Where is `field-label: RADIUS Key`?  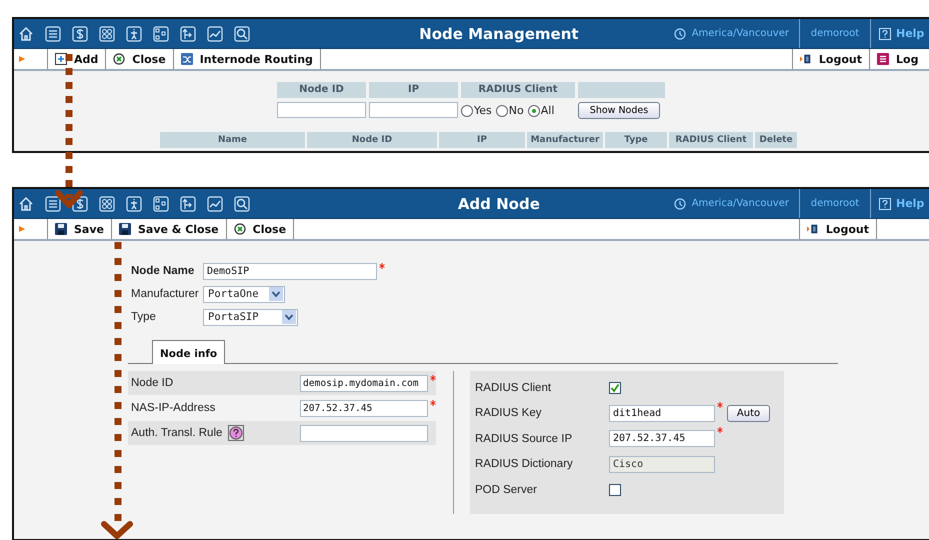 field-label: RADIUS Key is located at coordinates (508, 413).